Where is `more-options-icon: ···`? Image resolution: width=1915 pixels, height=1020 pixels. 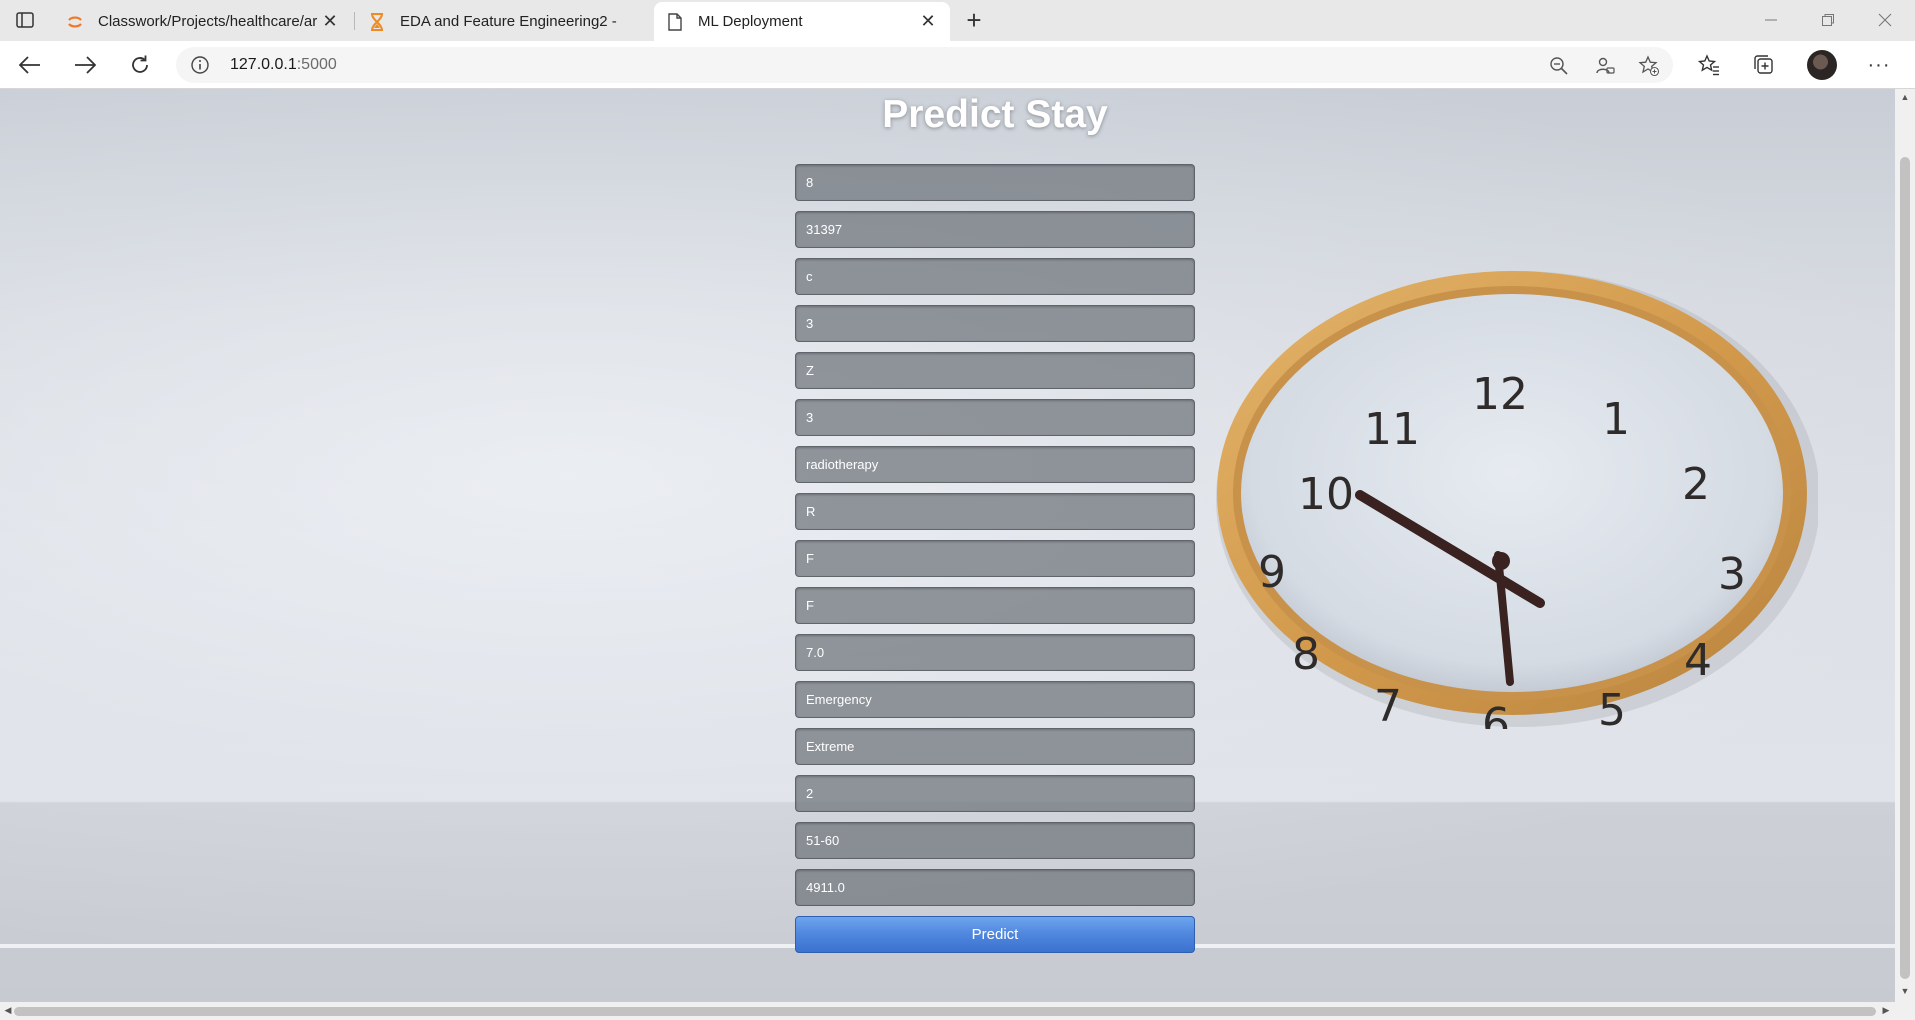
more-options-icon: ··· is located at coordinates (1879, 65).